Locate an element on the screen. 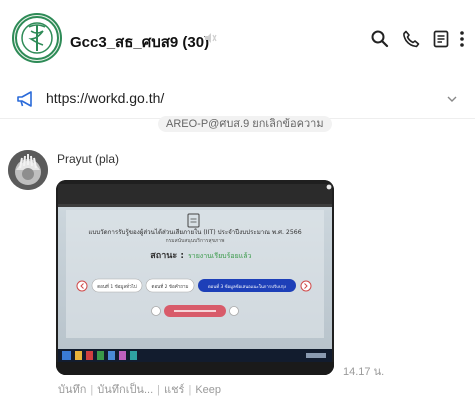 The image size is (475, 403). notes-icon is located at coordinates (441, 39).